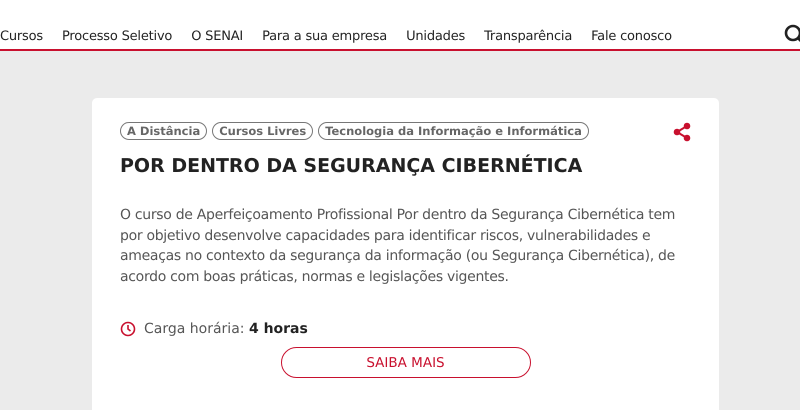 Image resolution: width=800 pixels, height=410 pixels. What do you see at coordinates (263, 131) in the screenshot?
I see `category-tag: Cursos Livres` at bounding box center [263, 131].